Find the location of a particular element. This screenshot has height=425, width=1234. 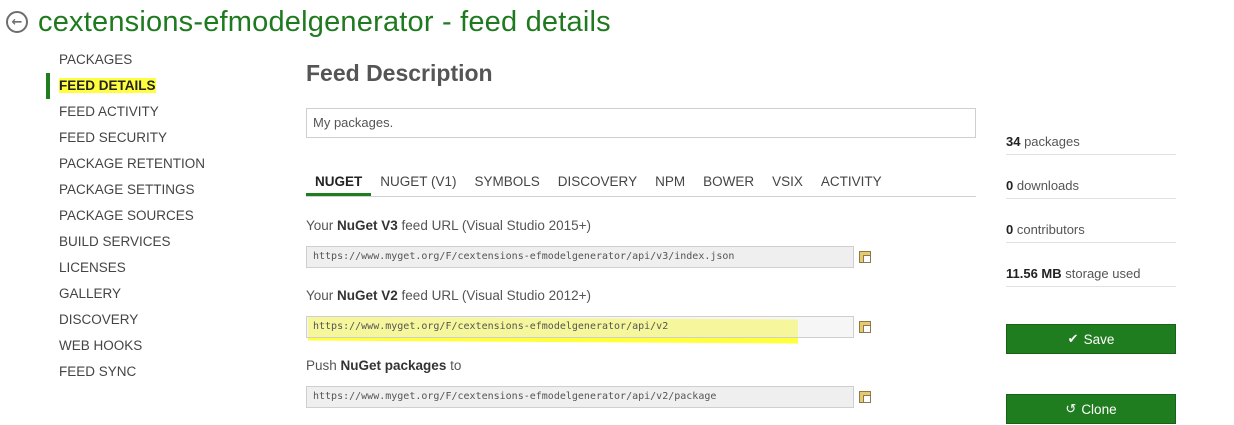

tab-activity: ACTIVITY is located at coordinates (851, 184).